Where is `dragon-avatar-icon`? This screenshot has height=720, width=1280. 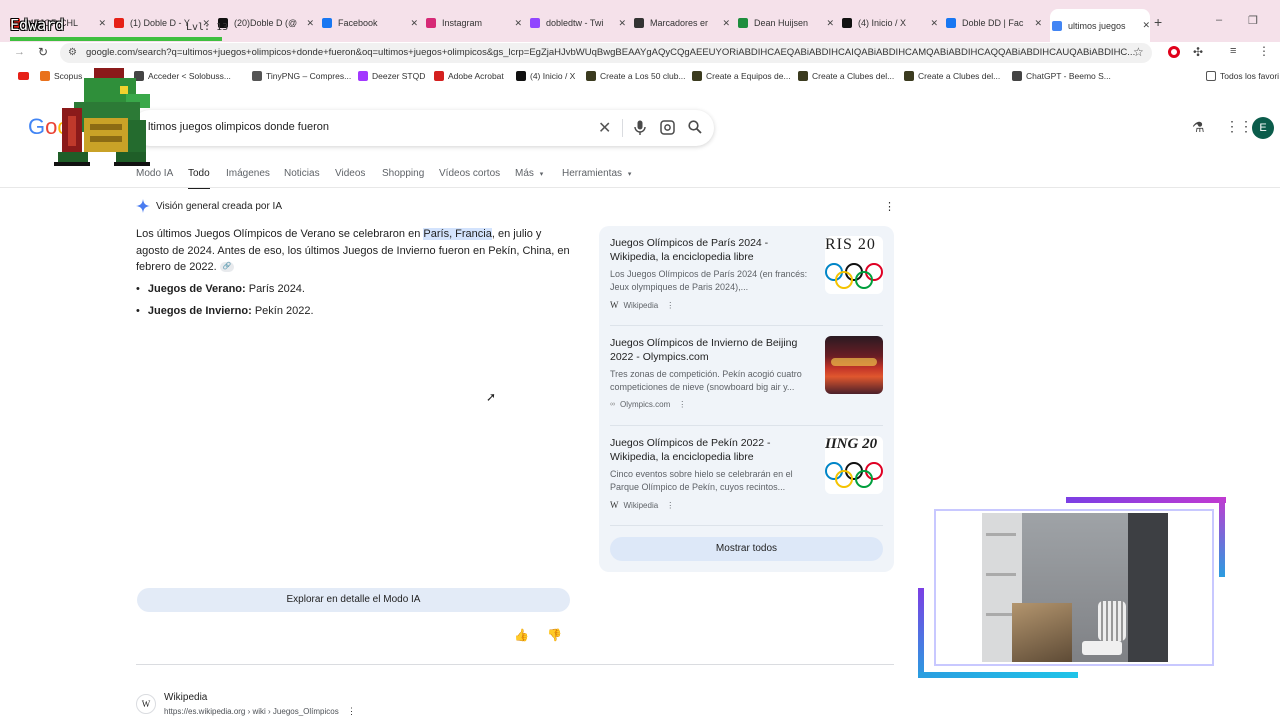 dragon-avatar-icon is located at coordinates (102, 117).